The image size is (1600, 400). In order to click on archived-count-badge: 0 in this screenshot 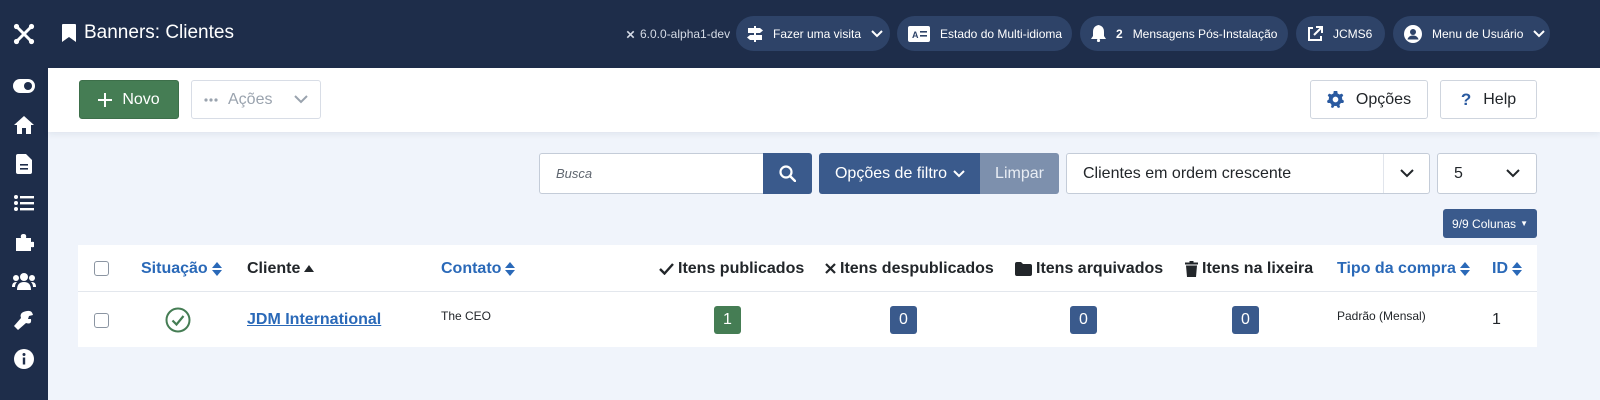, I will do `click(1083, 320)`.